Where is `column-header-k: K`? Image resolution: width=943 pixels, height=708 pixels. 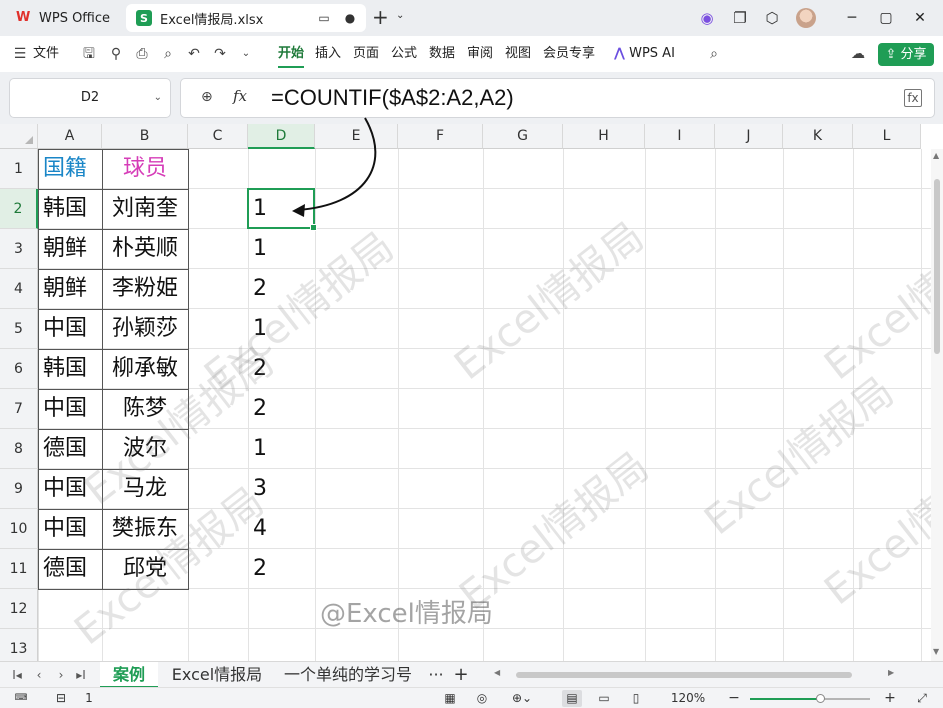 column-header-k: K is located at coordinates (818, 136).